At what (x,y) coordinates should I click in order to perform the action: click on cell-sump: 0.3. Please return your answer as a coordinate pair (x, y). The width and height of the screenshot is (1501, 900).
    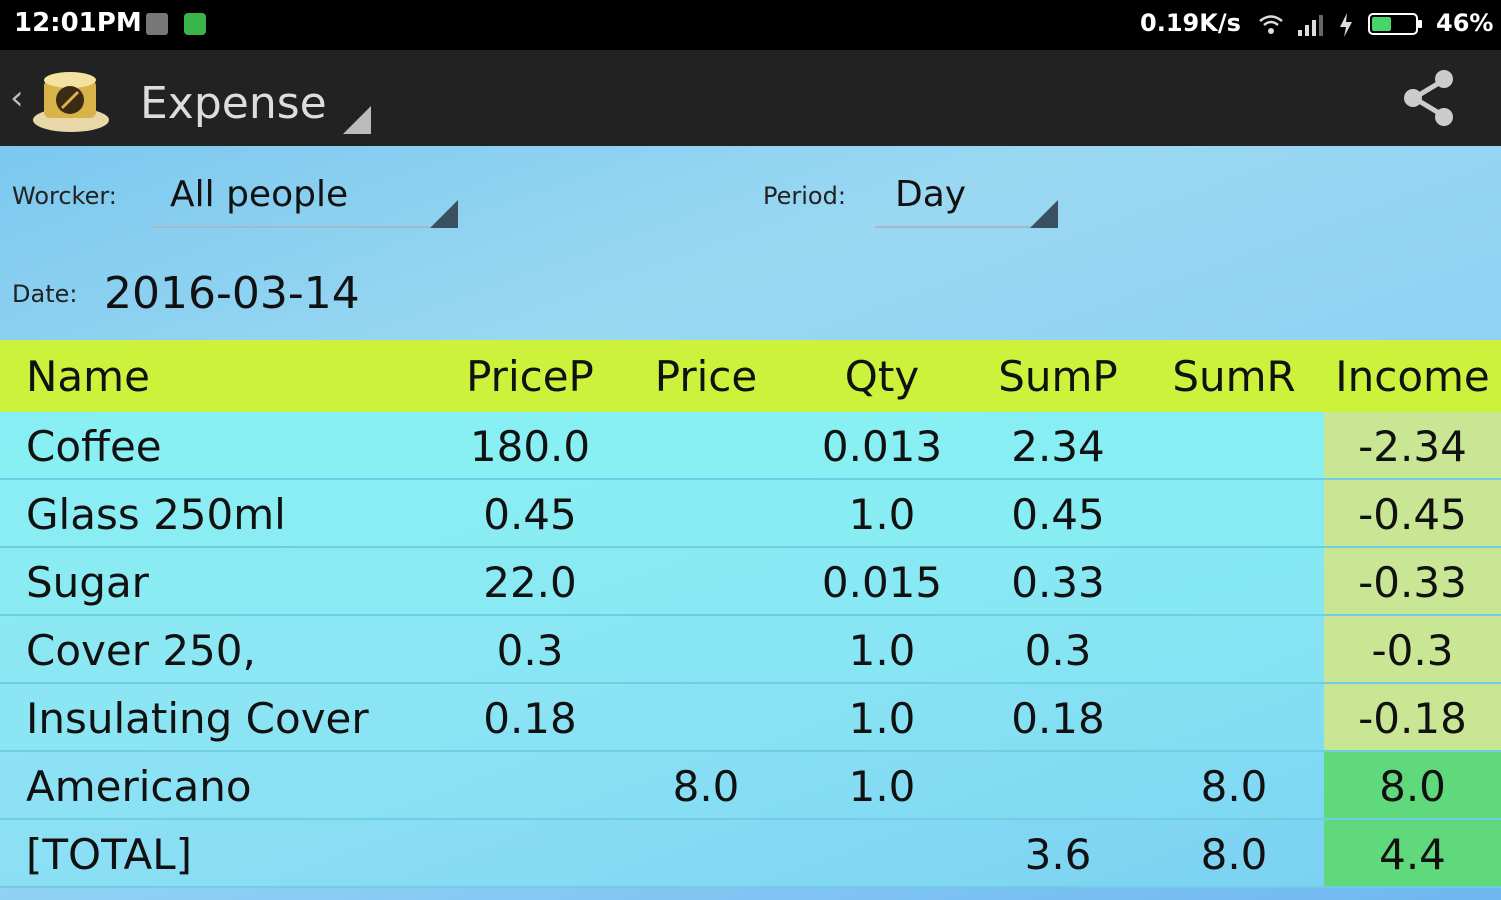
    Looking at the image, I should click on (1058, 650).